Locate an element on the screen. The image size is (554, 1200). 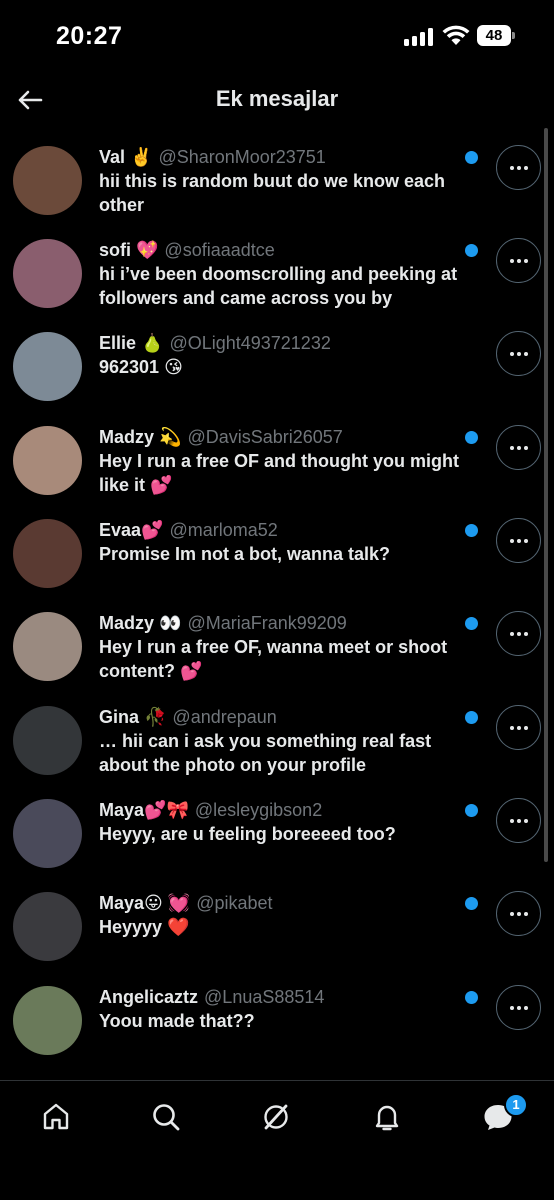
user-handle: @sofiaaadtce is located at coordinates (219, 250).